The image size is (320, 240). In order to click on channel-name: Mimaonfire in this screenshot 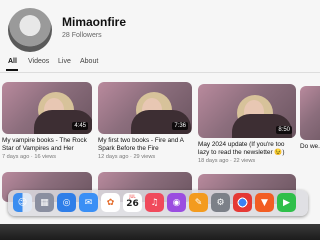, I will do `click(94, 22)`.